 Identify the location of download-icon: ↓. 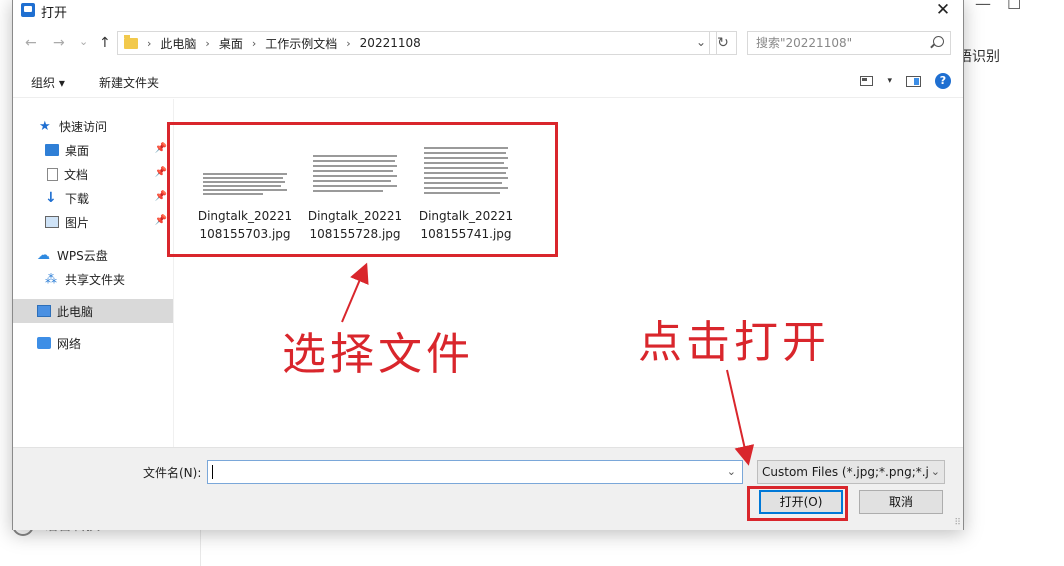
(51, 198).